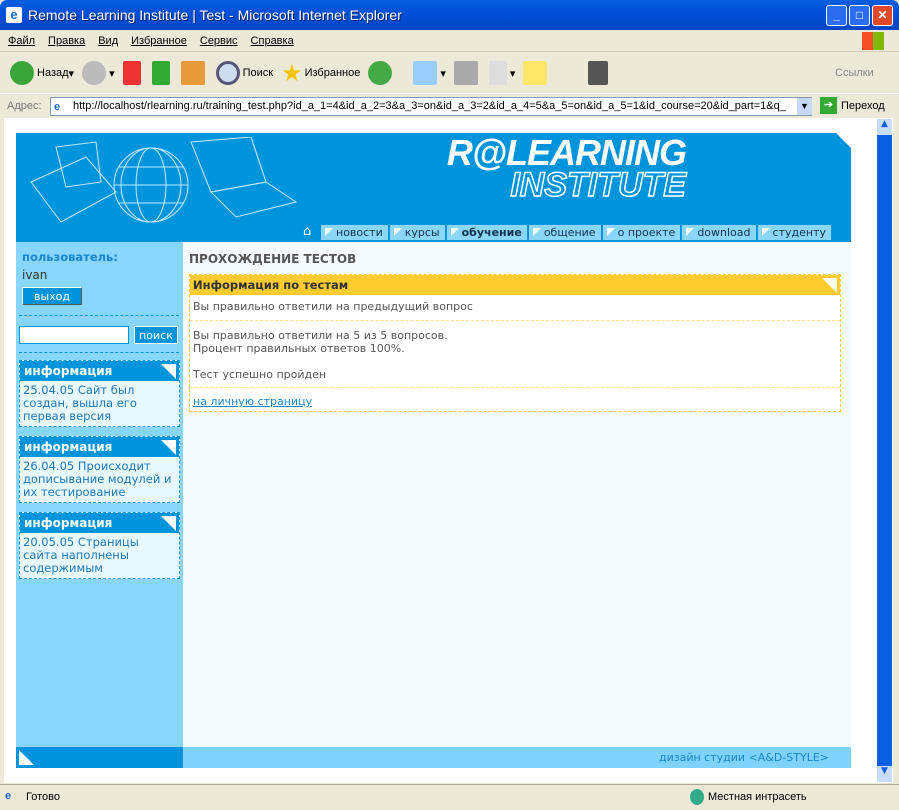 The image size is (899, 810). I want to click on footer-credit: дизайн студии <A&D-STYLE>, so click(744, 757).